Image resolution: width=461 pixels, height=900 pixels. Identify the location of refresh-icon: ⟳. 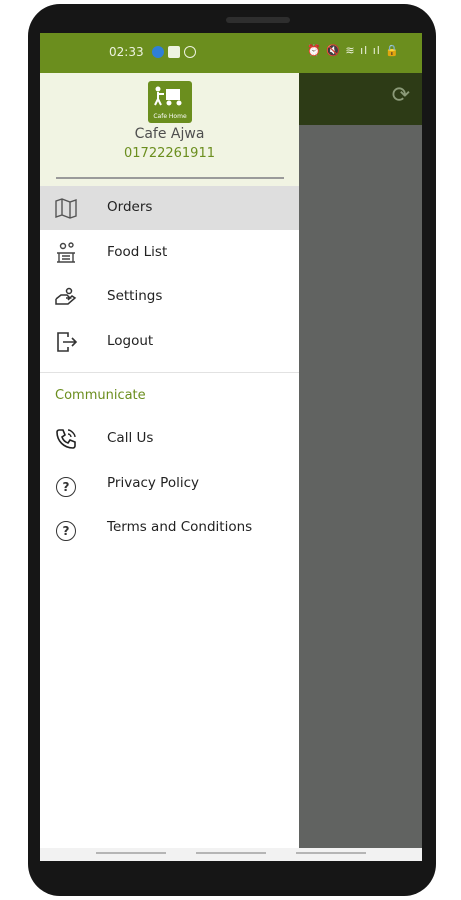
(401, 95).